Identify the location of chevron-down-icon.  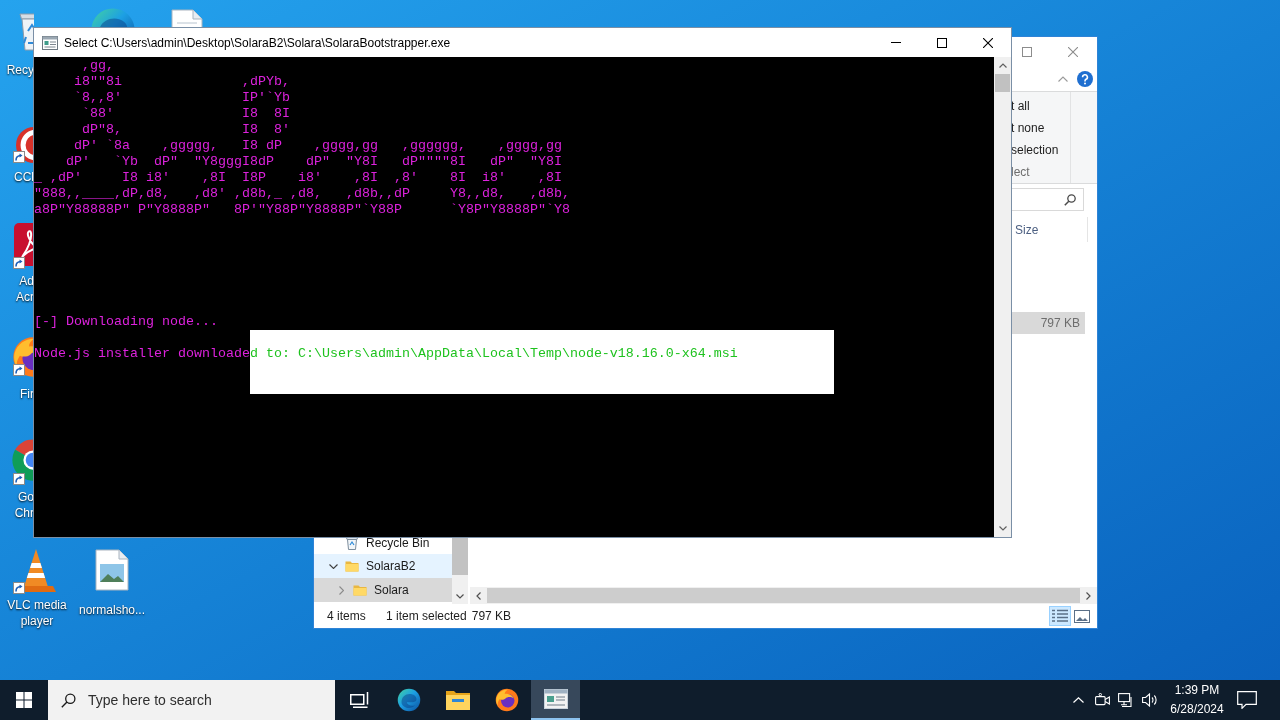
(333, 566).